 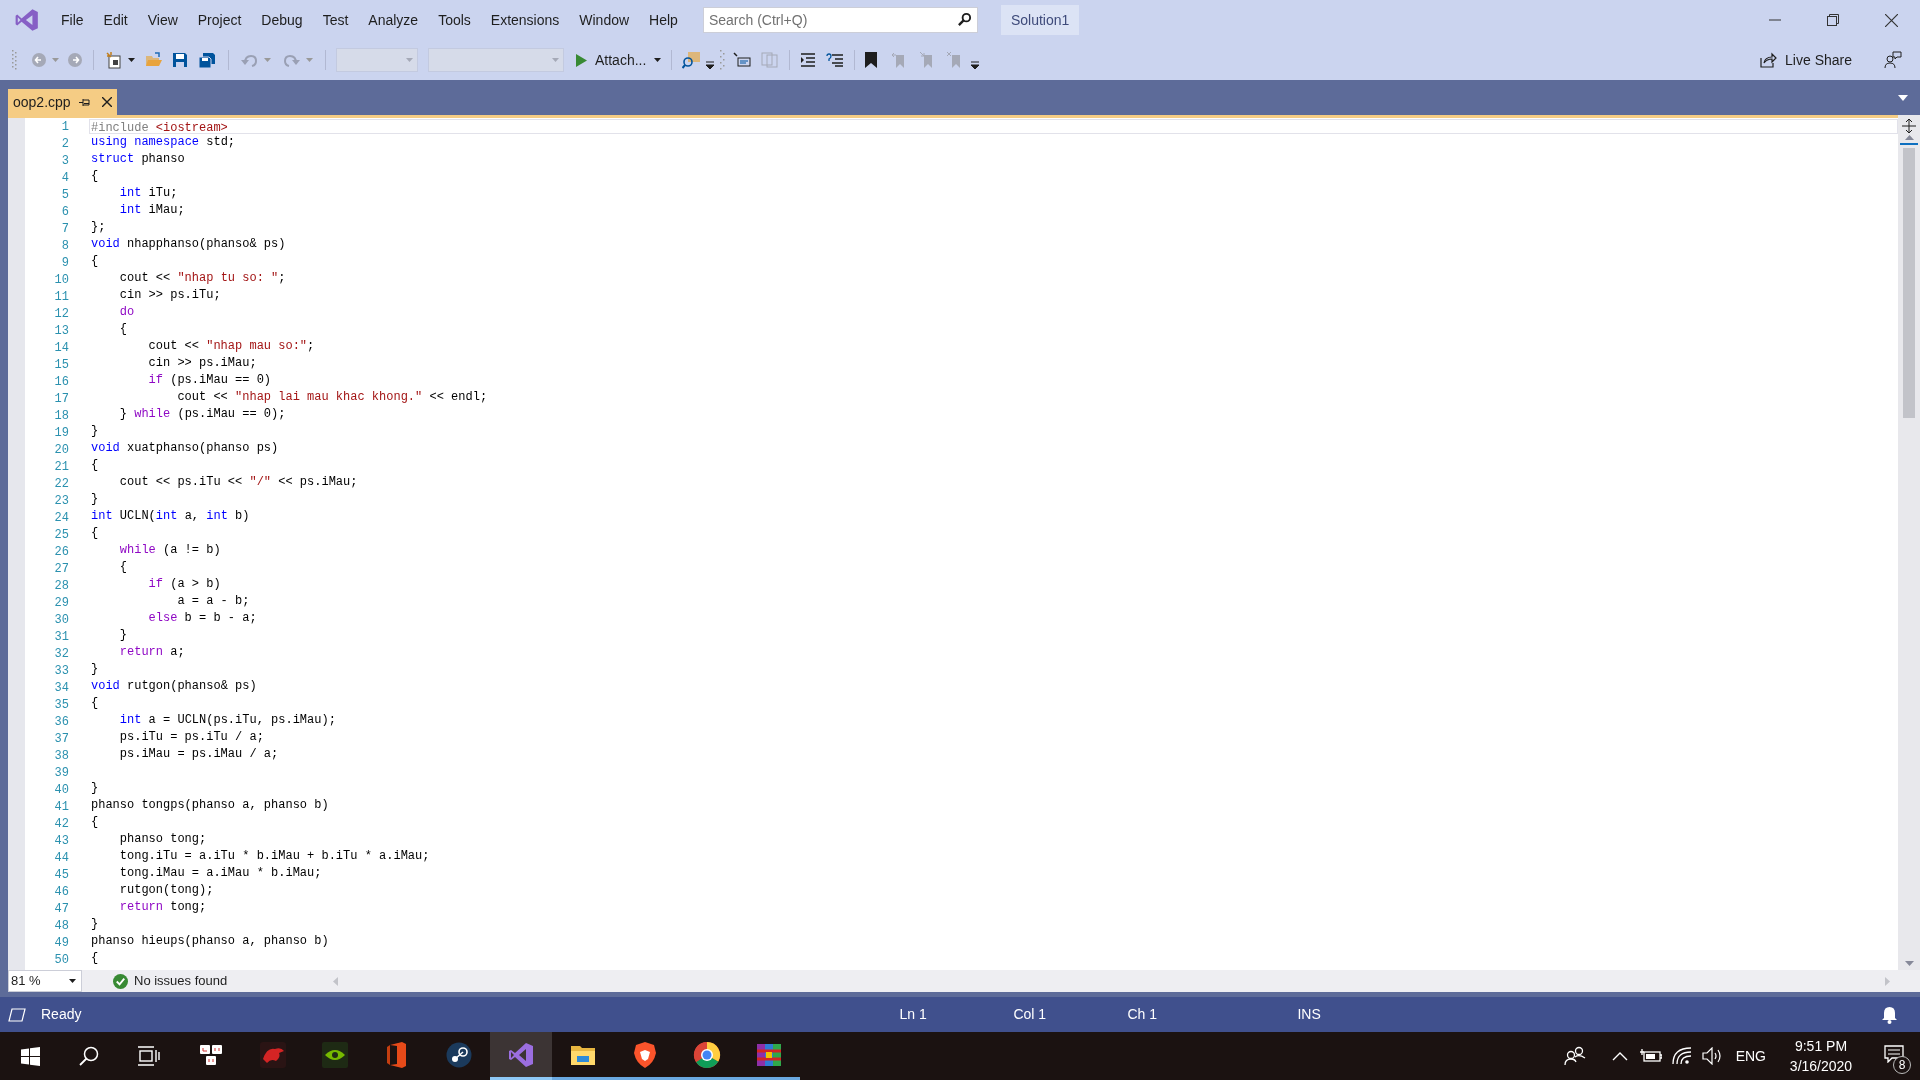 I want to click on code-line: rutgon(tong);, so click(x=166, y=890).